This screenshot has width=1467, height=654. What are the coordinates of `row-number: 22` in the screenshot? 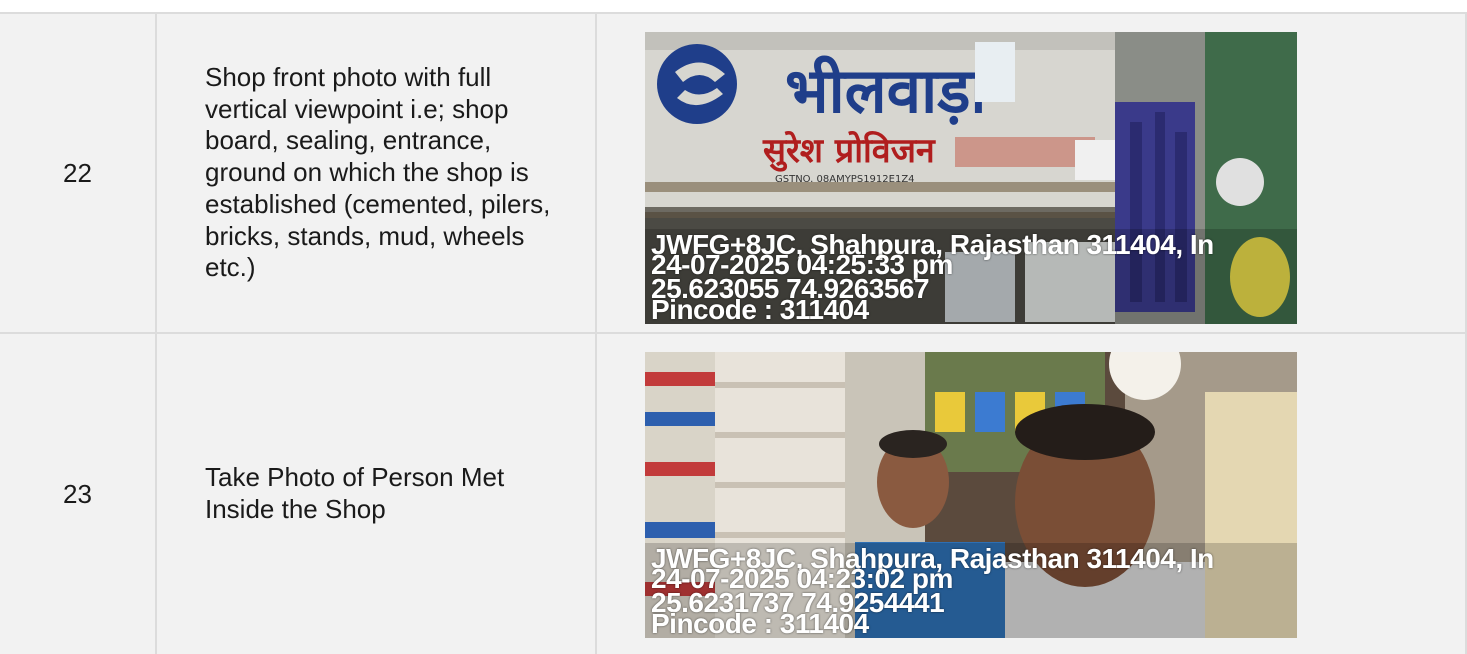 It's located at (78, 173).